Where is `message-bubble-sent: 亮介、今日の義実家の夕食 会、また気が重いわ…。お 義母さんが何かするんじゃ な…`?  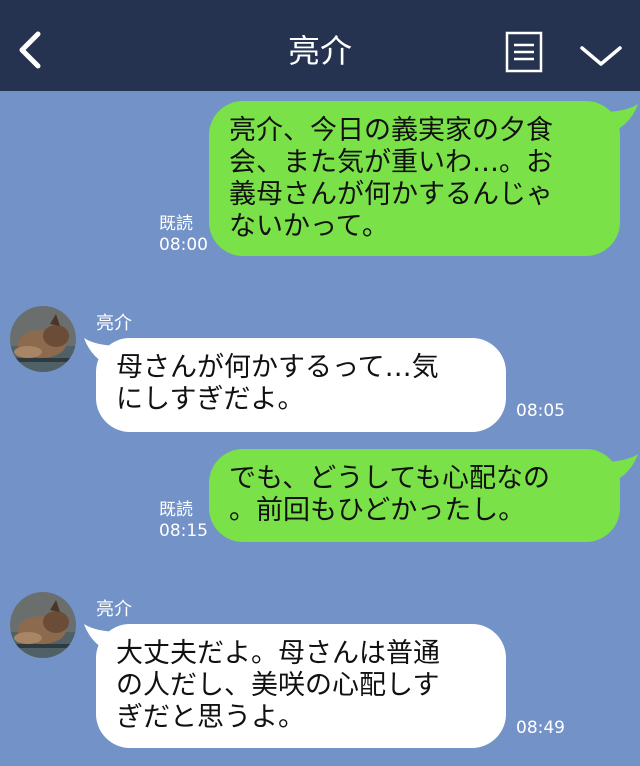
message-bubble-sent: 亮介、今日の義実家の夕食 会、また気が重いわ…。お 義母さんが何かするんじゃ な… is located at coordinates (414, 178).